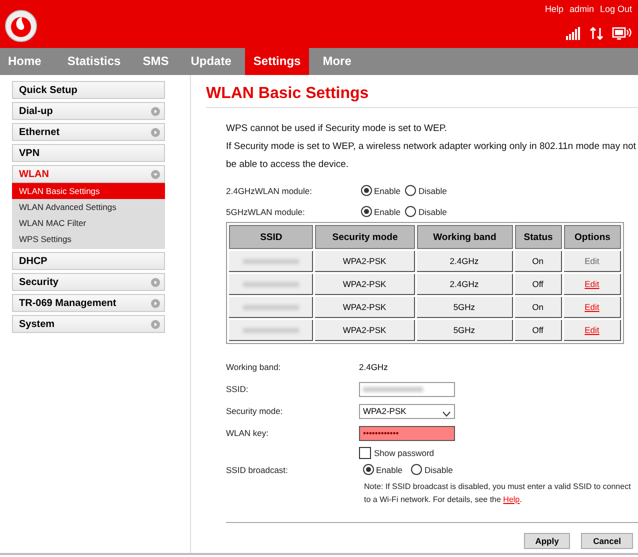 This screenshot has width=638, height=557. What do you see at coordinates (607, 541) in the screenshot?
I see `cancel-button: Cancel` at bounding box center [607, 541].